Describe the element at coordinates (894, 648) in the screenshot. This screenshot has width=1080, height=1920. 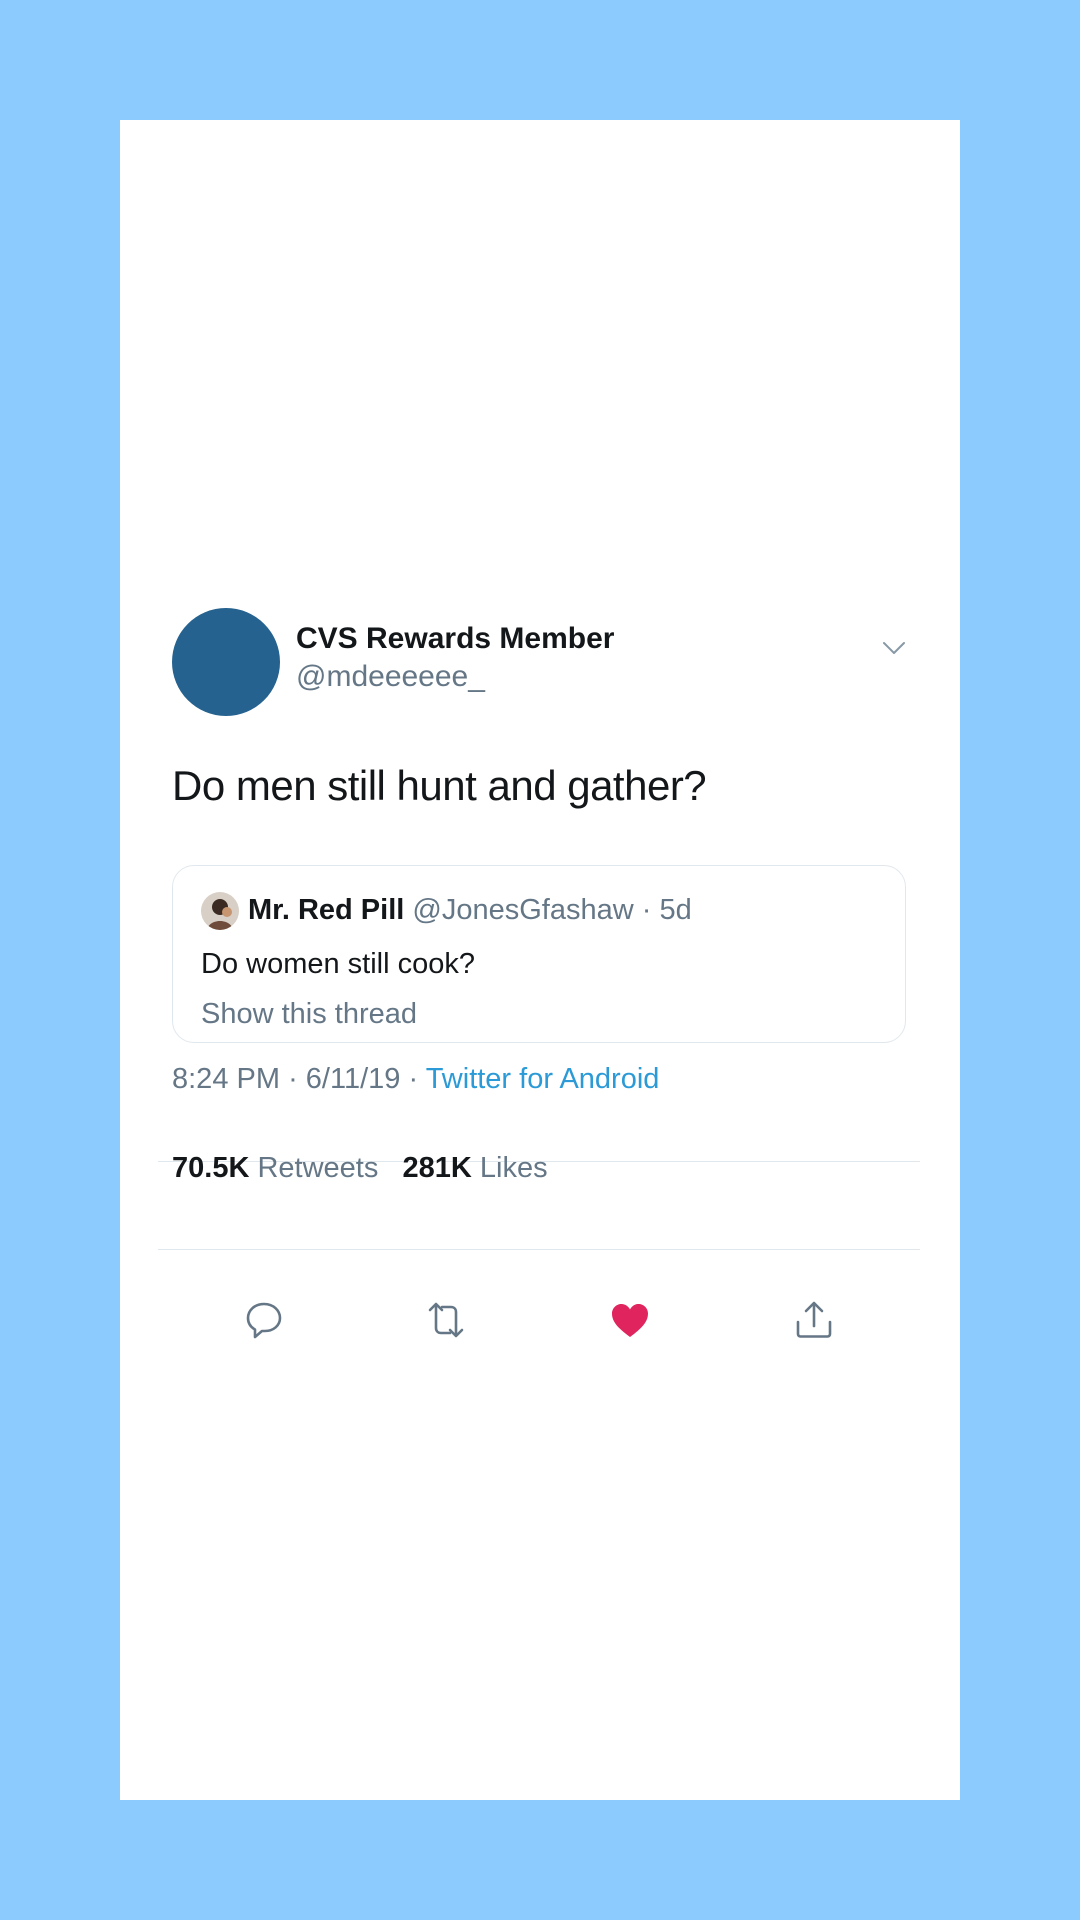
I see `chevron-down-icon` at that location.